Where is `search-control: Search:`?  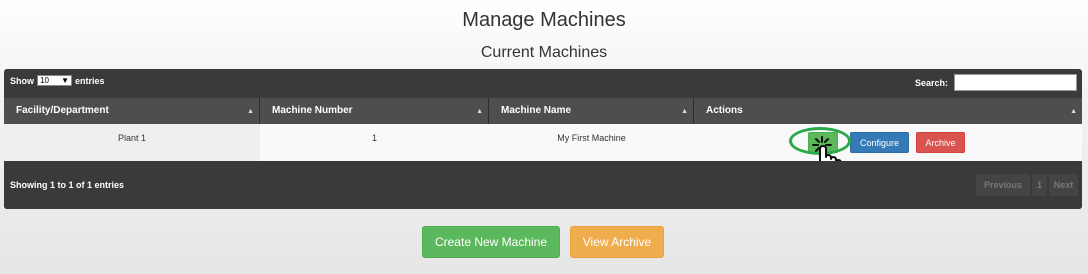 search-control: Search: is located at coordinates (996, 82).